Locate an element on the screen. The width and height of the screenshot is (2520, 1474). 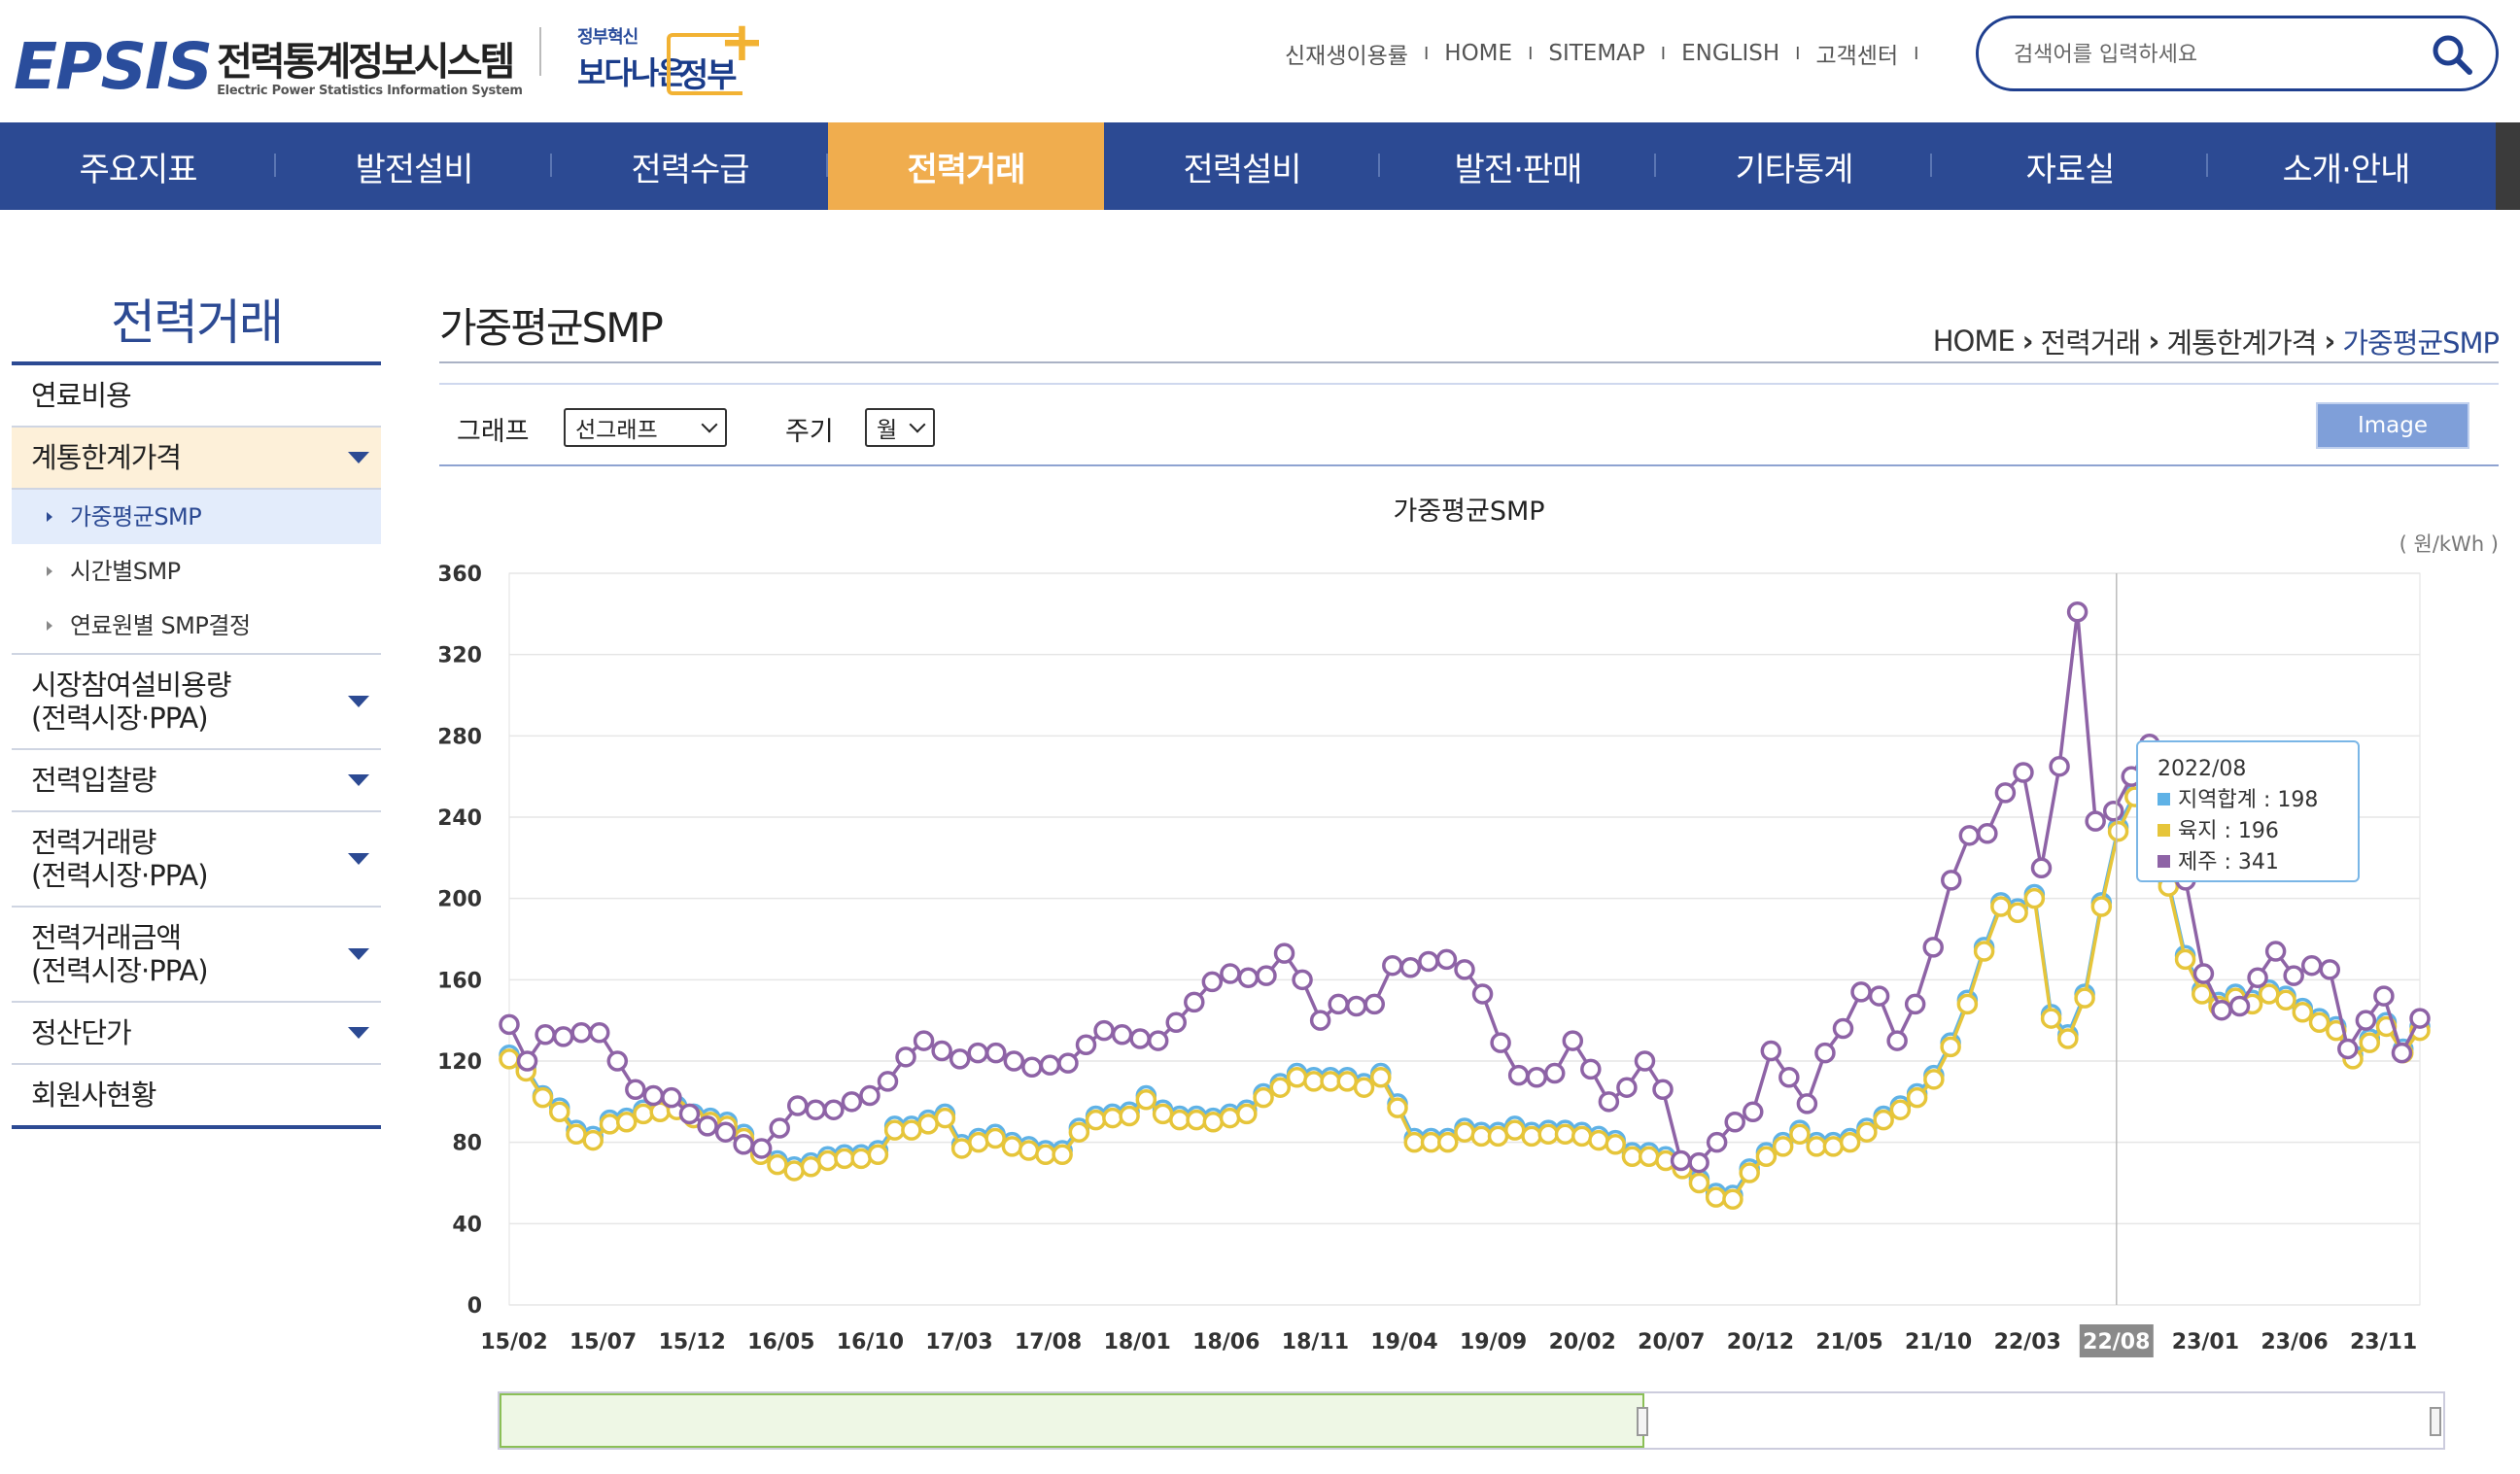
period-select: 월 is located at coordinates (900, 427).